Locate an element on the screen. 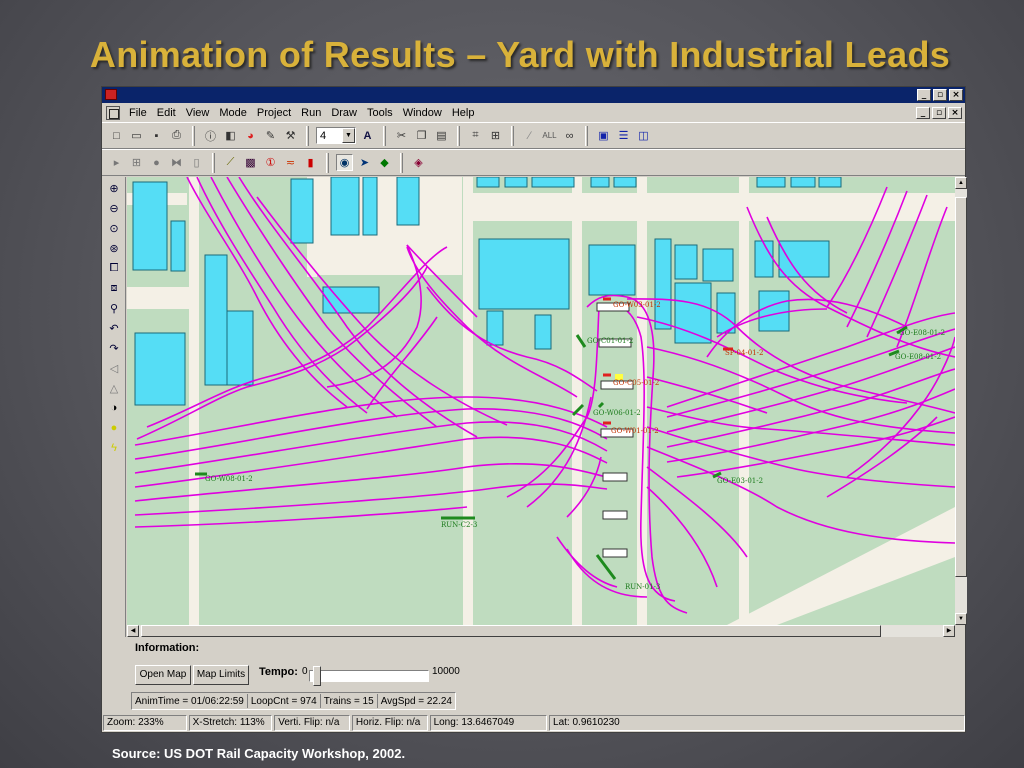 The height and width of the screenshot is (768, 1024). menu-run: Run is located at coordinates (311, 113).